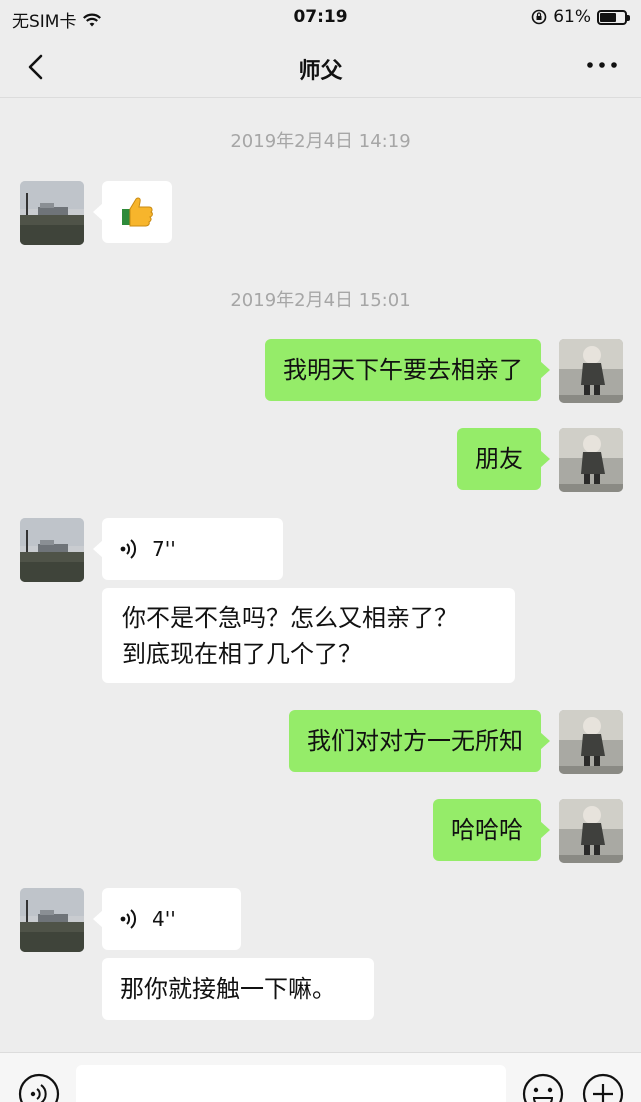  What do you see at coordinates (602, 65) in the screenshot?
I see `more-icon` at bounding box center [602, 65].